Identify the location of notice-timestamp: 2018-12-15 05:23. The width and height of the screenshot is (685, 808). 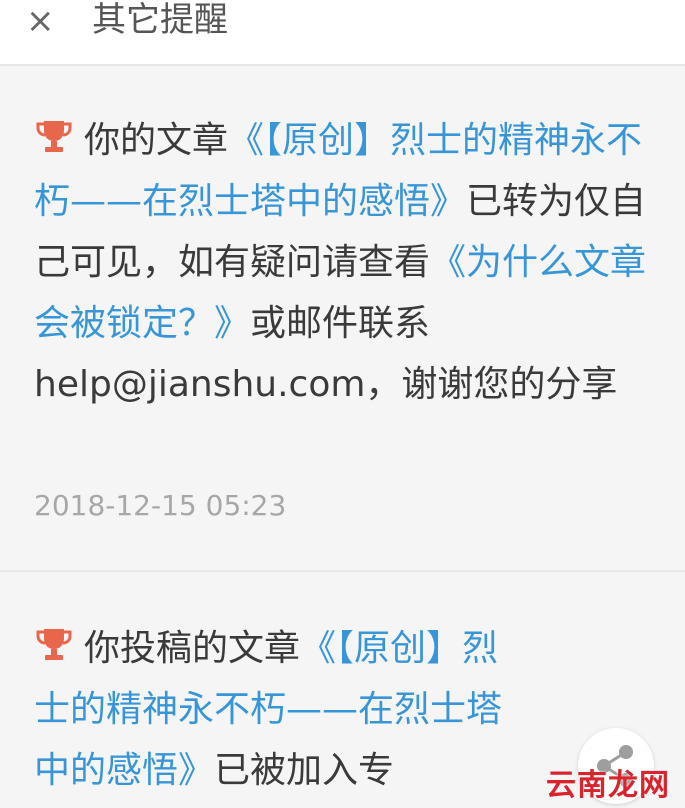
(160, 505).